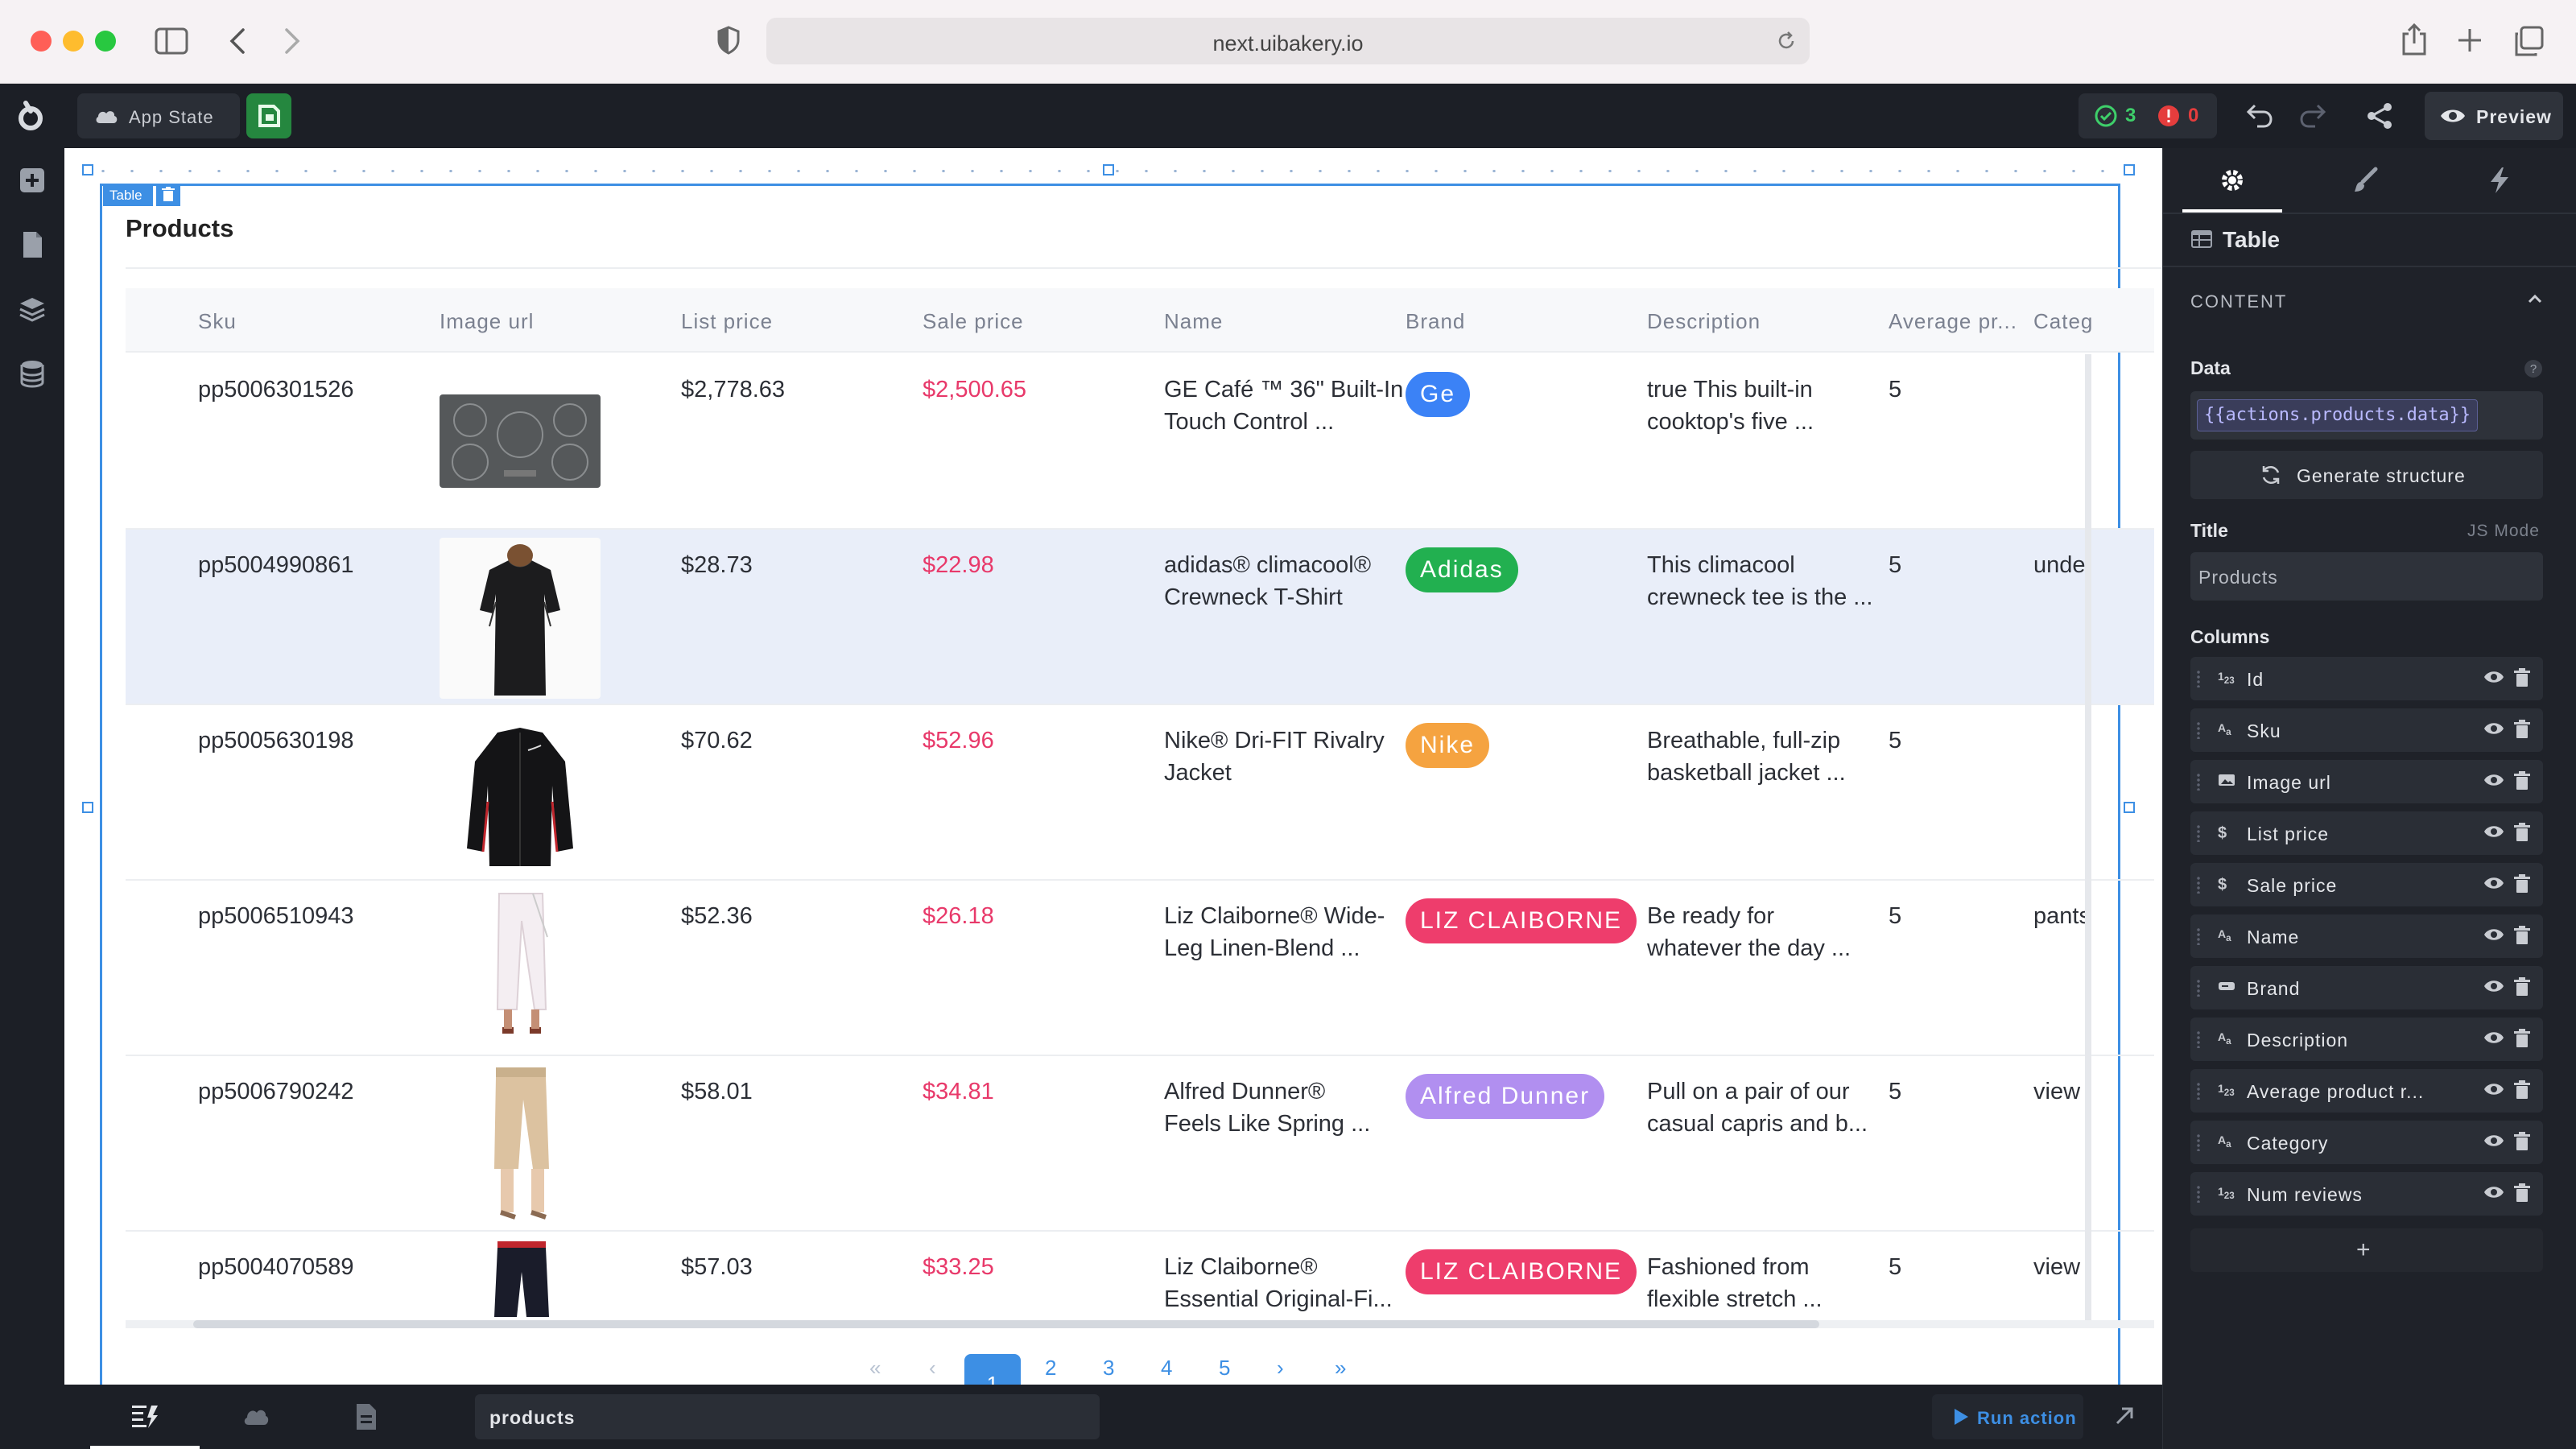 The height and width of the screenshot is (1449, 2576). I want to click on events-tab, so click(2499, 180).